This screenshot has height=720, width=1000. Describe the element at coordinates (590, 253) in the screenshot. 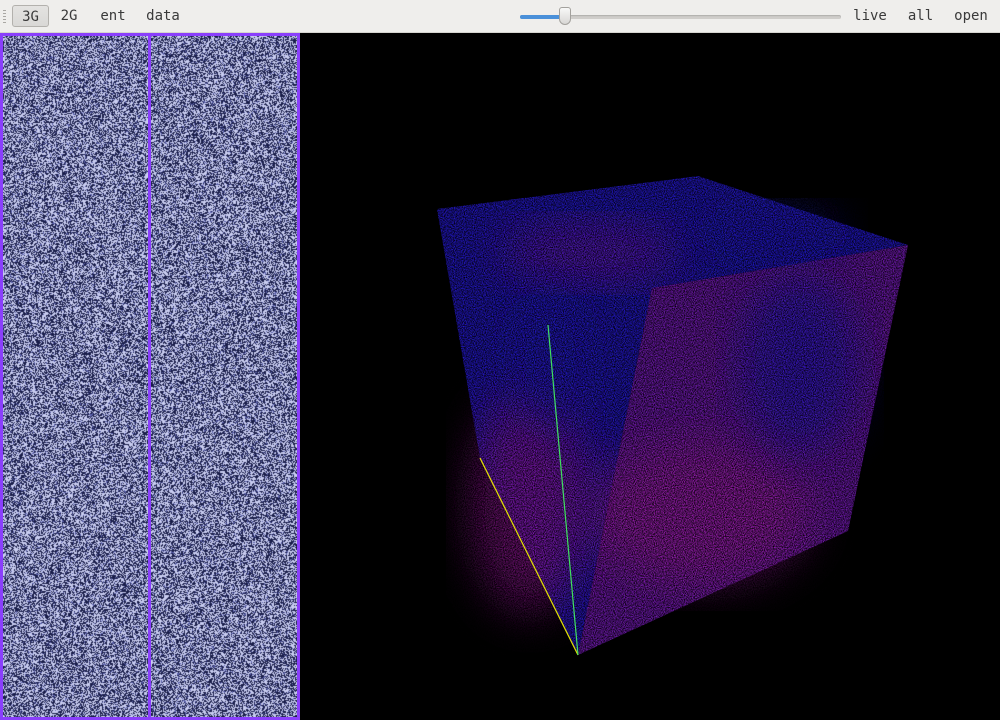

I see `top-purple-region` at that location.